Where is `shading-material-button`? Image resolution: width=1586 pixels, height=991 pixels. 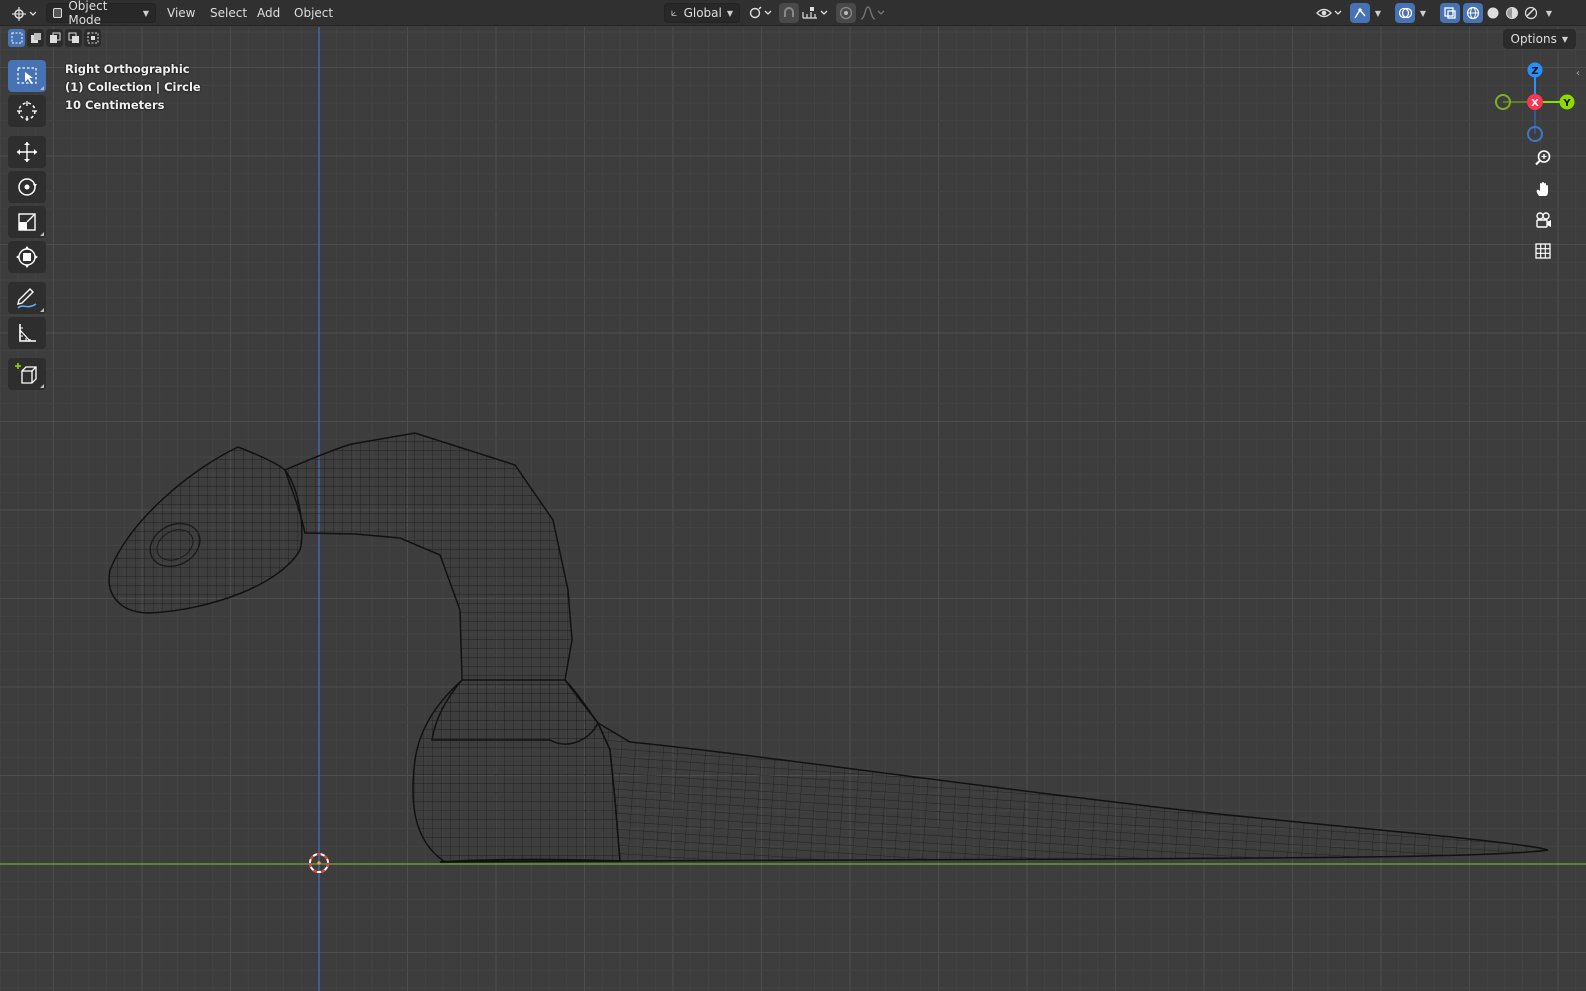
shading-material-button is located at coordinates (1512, 13).